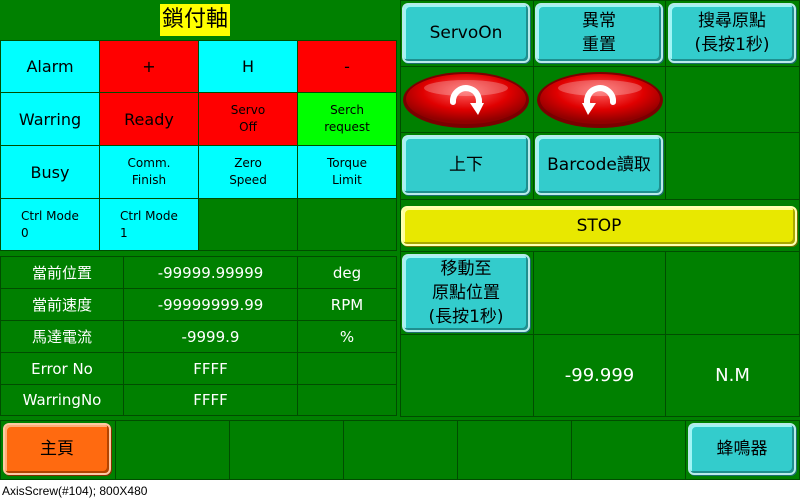  I want to click on io-search-request-label: Serch request, so click(347, 118).